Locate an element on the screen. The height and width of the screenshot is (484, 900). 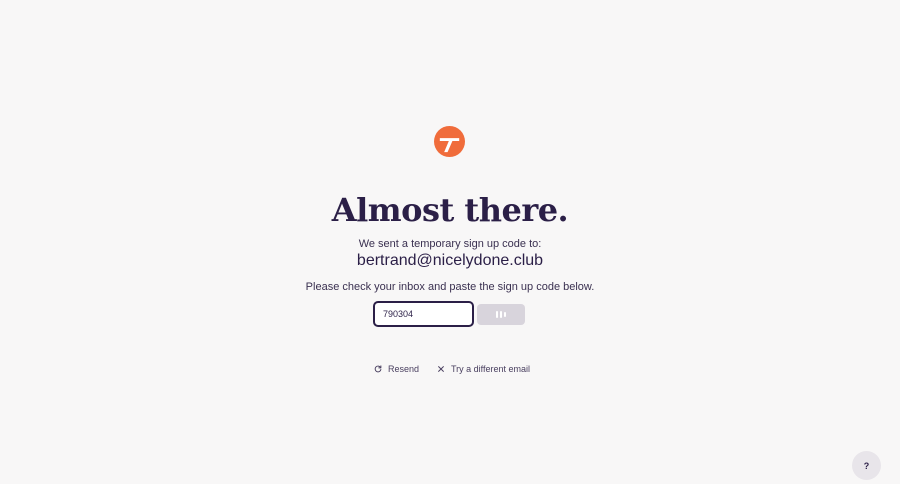
loading-icon is located at coordinates (501, 314).